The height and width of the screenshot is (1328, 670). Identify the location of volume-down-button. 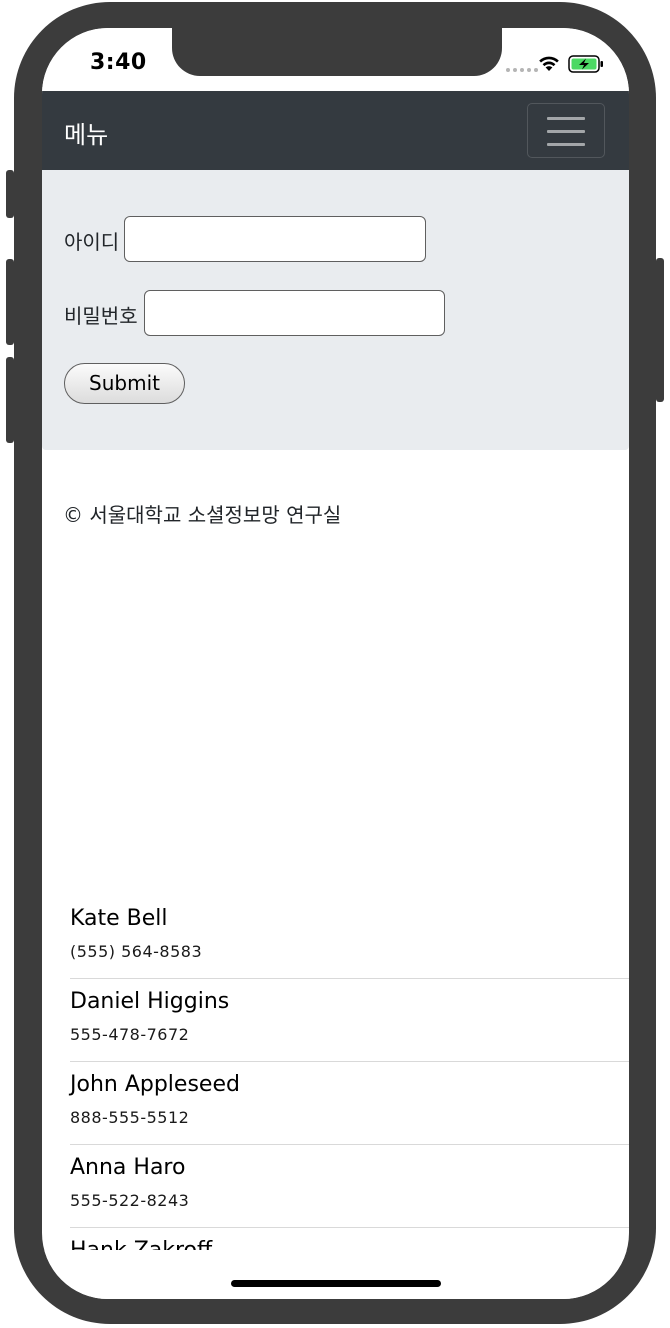
(10, 400).